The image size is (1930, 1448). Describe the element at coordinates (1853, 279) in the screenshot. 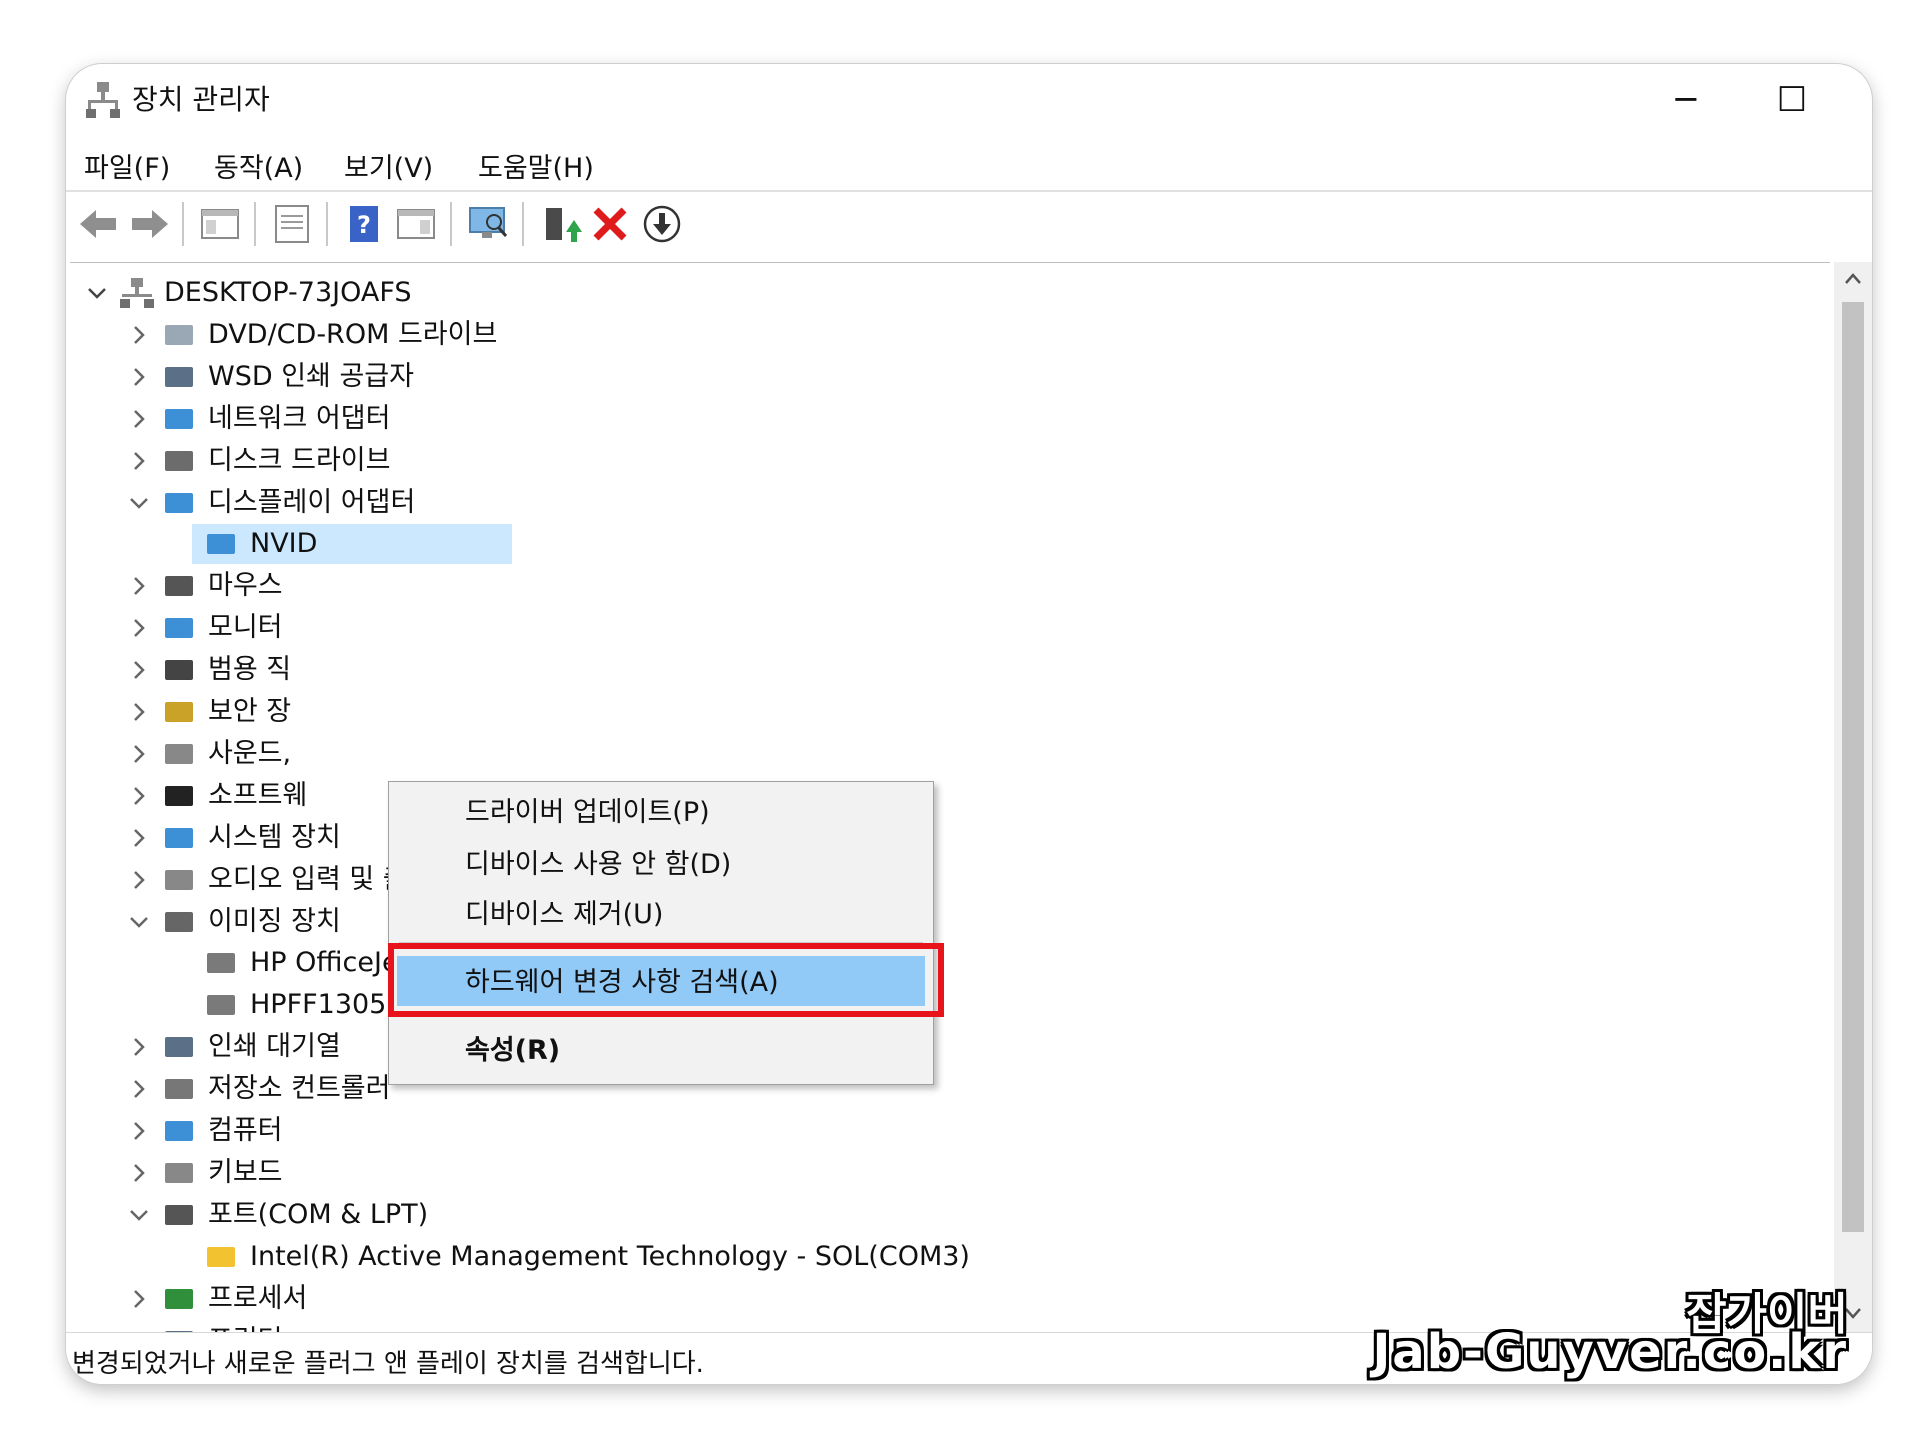

I see `scroll-up-icon` at that location.